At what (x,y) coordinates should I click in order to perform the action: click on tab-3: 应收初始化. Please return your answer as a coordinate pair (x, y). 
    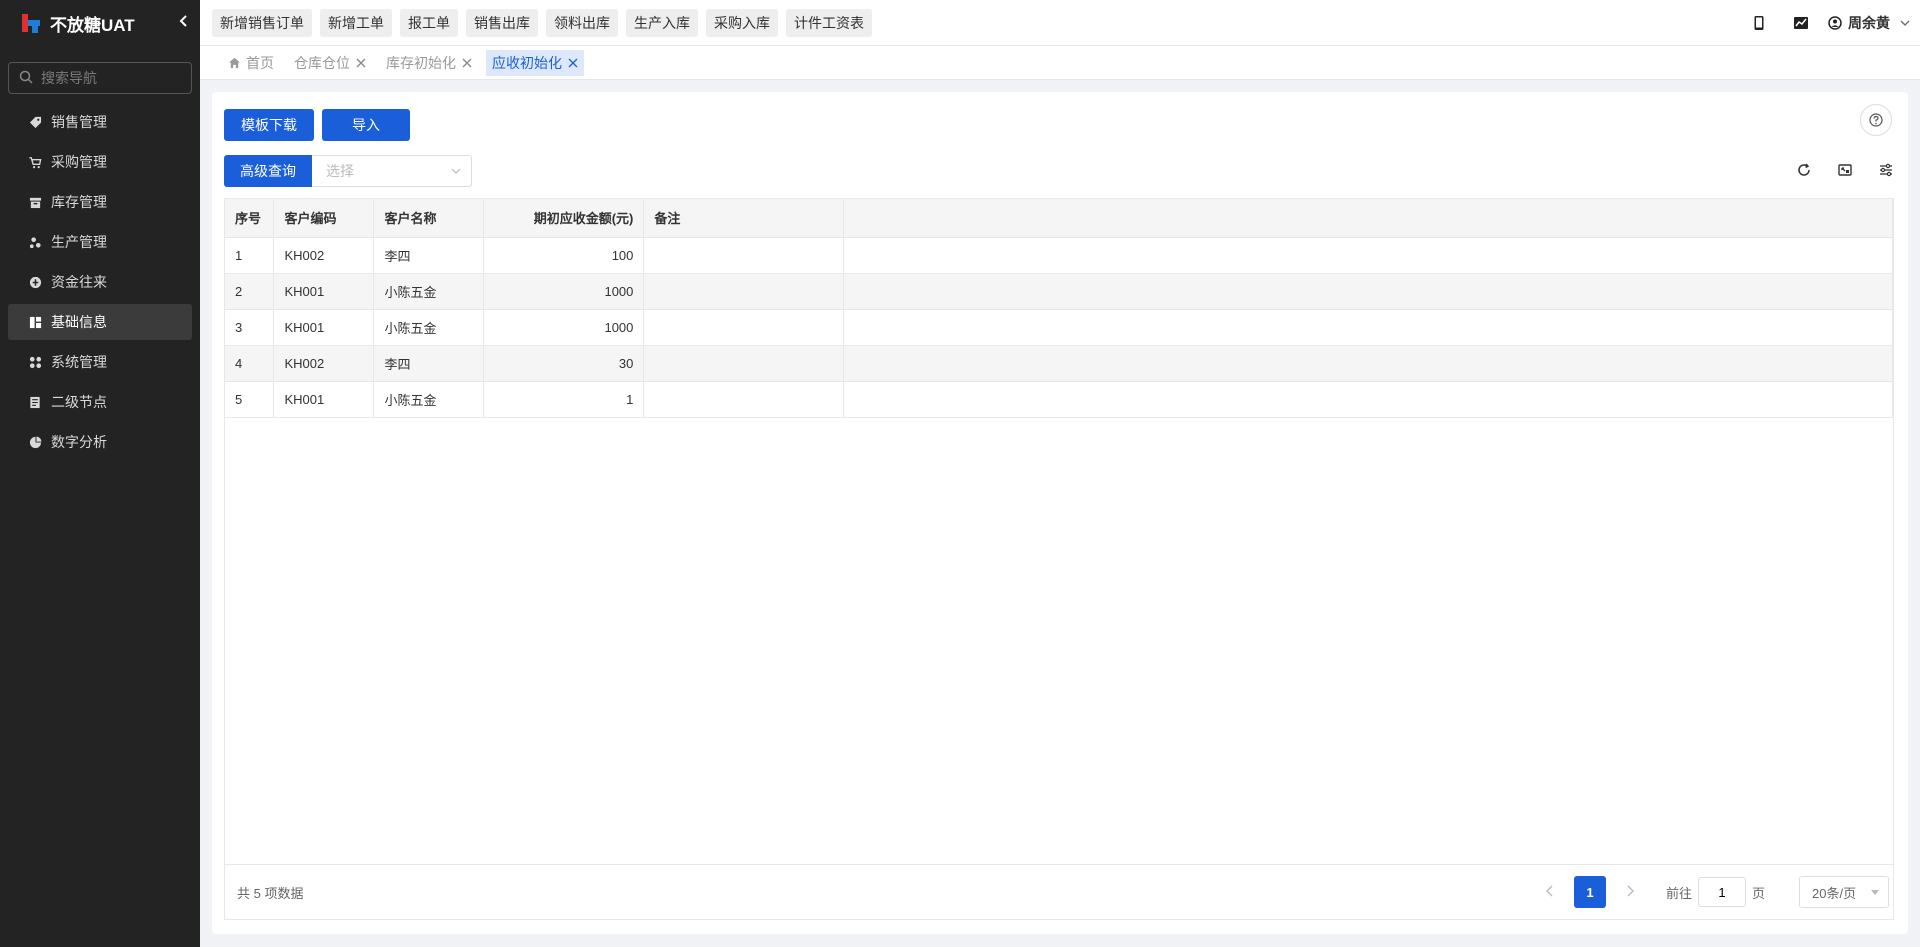
    Looking at the image, I should click on (535, 62).